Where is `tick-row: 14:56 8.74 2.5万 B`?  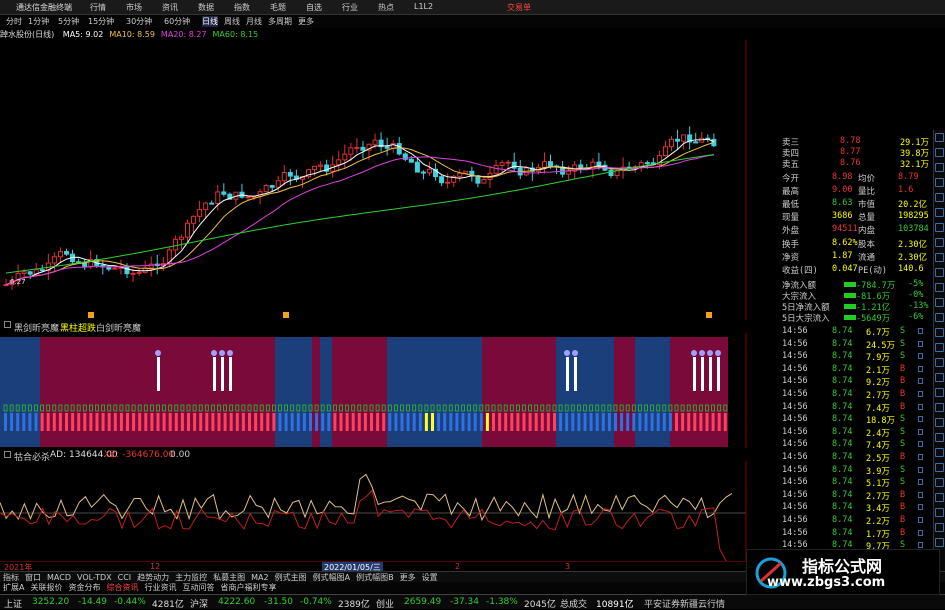 tick-row: 14:56 8.74 2.5万 B is located at coordinates (840, 458).